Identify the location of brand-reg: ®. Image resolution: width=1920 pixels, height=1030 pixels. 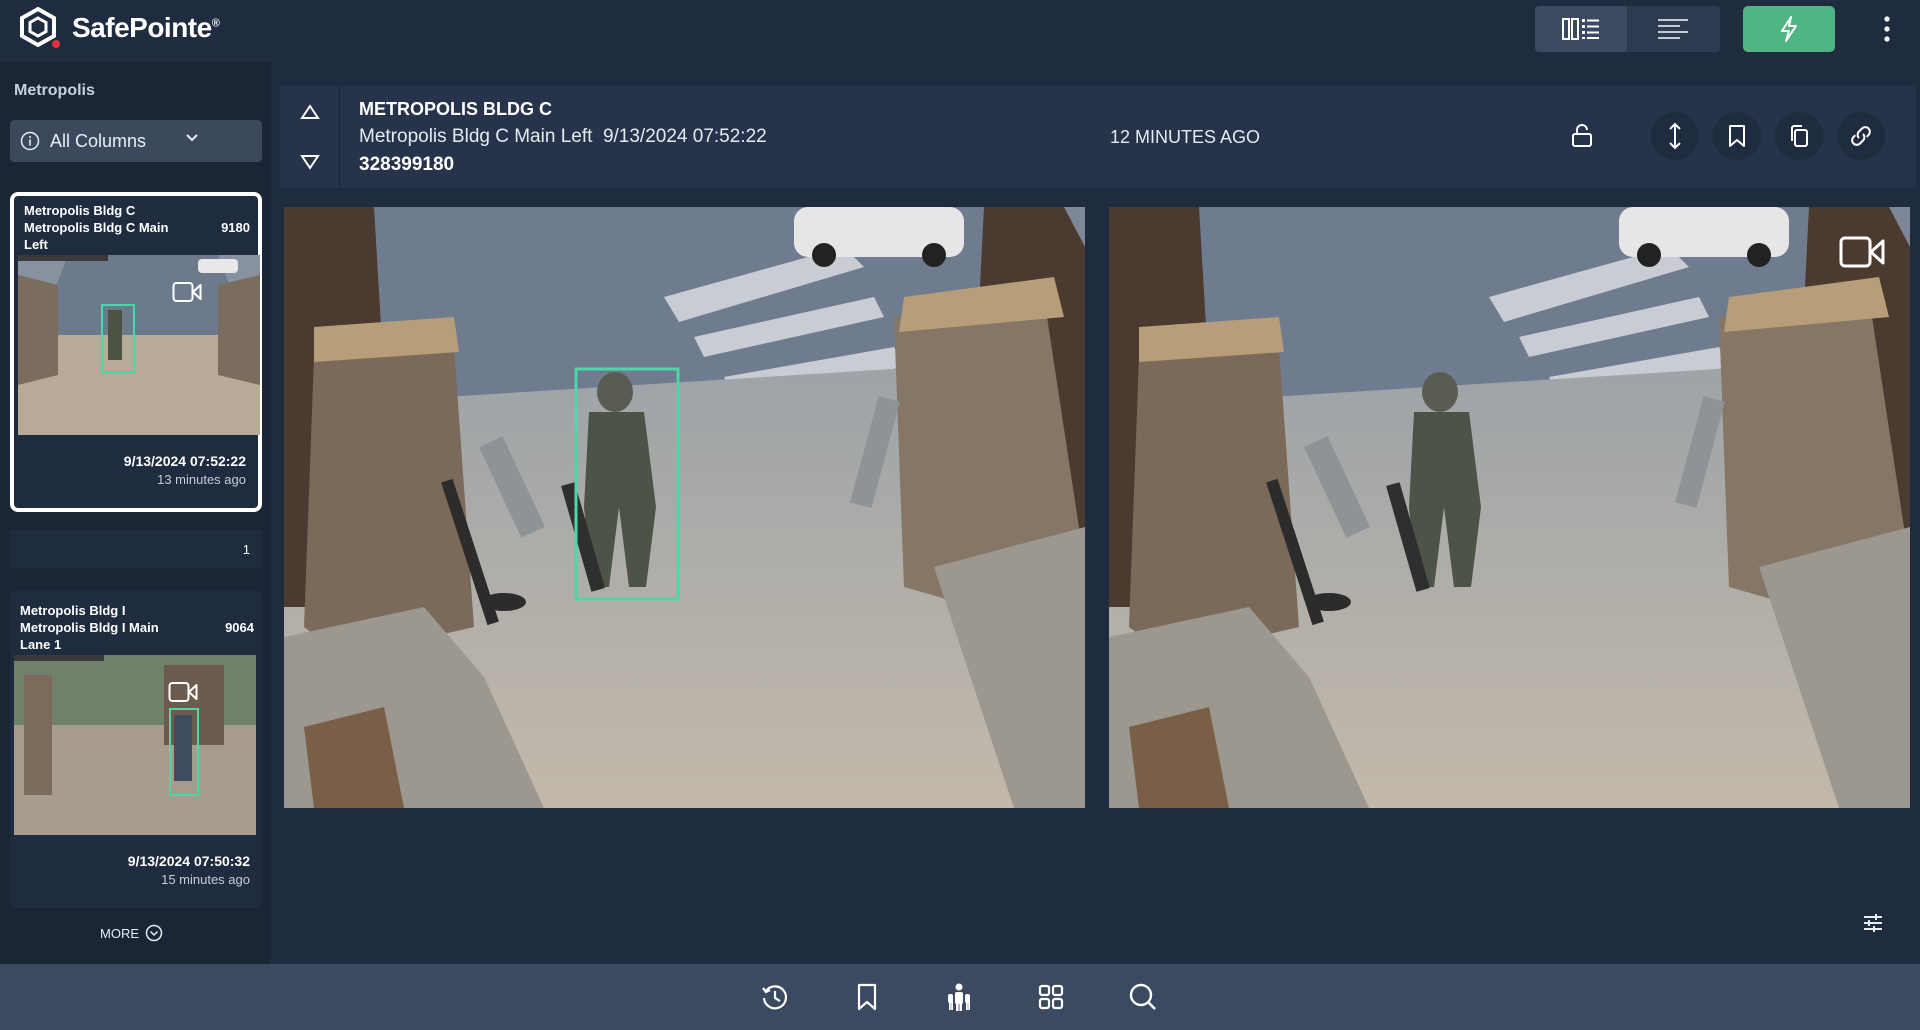
(215, 23).